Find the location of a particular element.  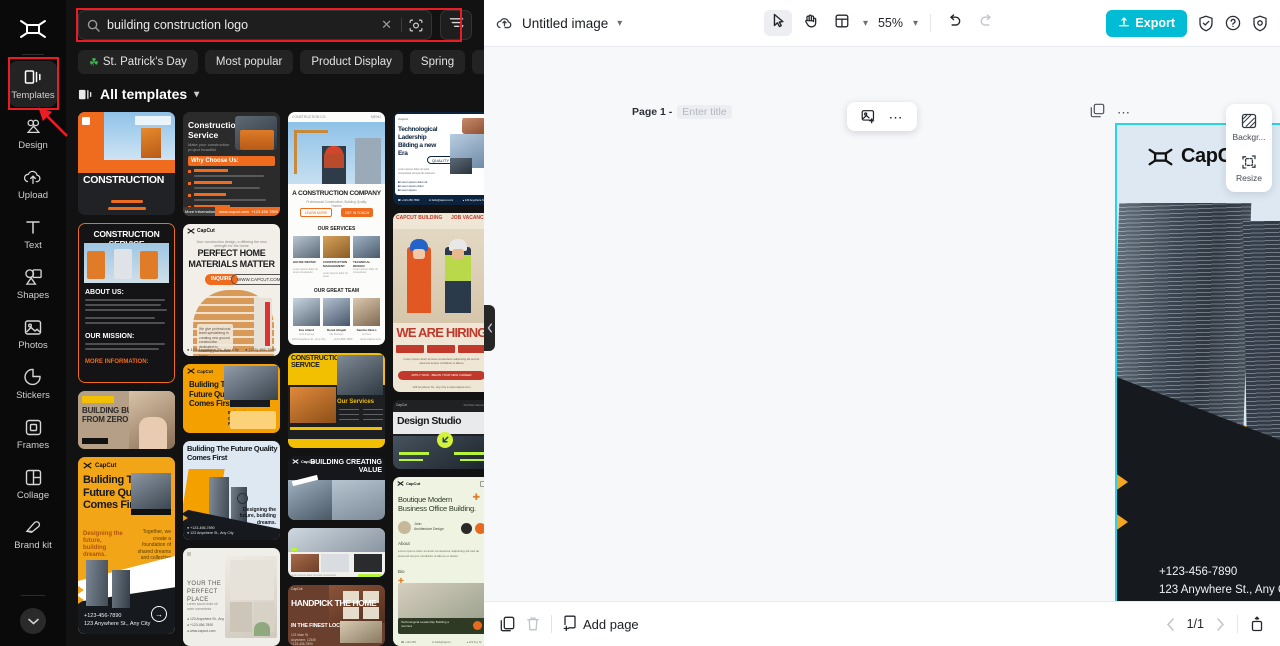

layout-icon is located at coordinates (842, 23).